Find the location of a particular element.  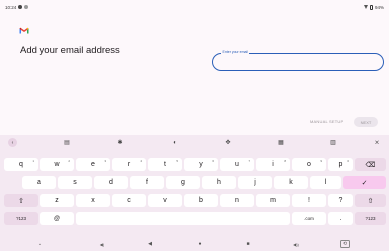

key-l: l is located at coordinates (325, 182).